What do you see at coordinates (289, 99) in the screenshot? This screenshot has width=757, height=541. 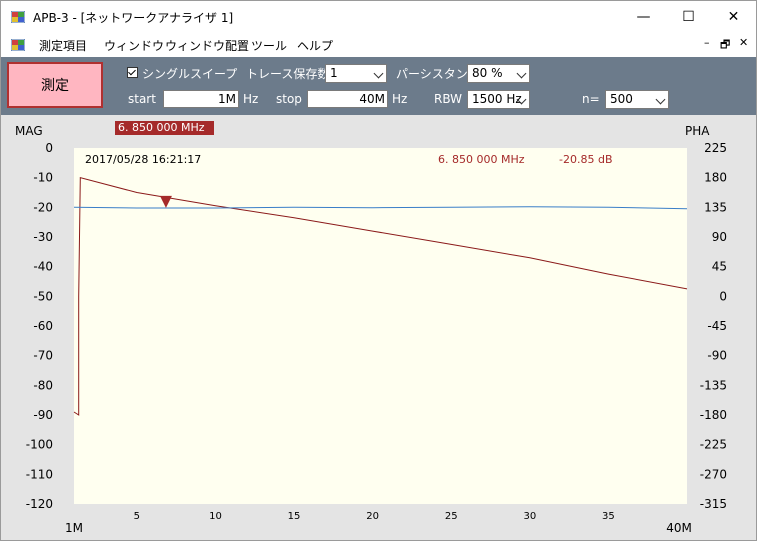 I see `stop-label: stop` at bounding box center [289, 99].